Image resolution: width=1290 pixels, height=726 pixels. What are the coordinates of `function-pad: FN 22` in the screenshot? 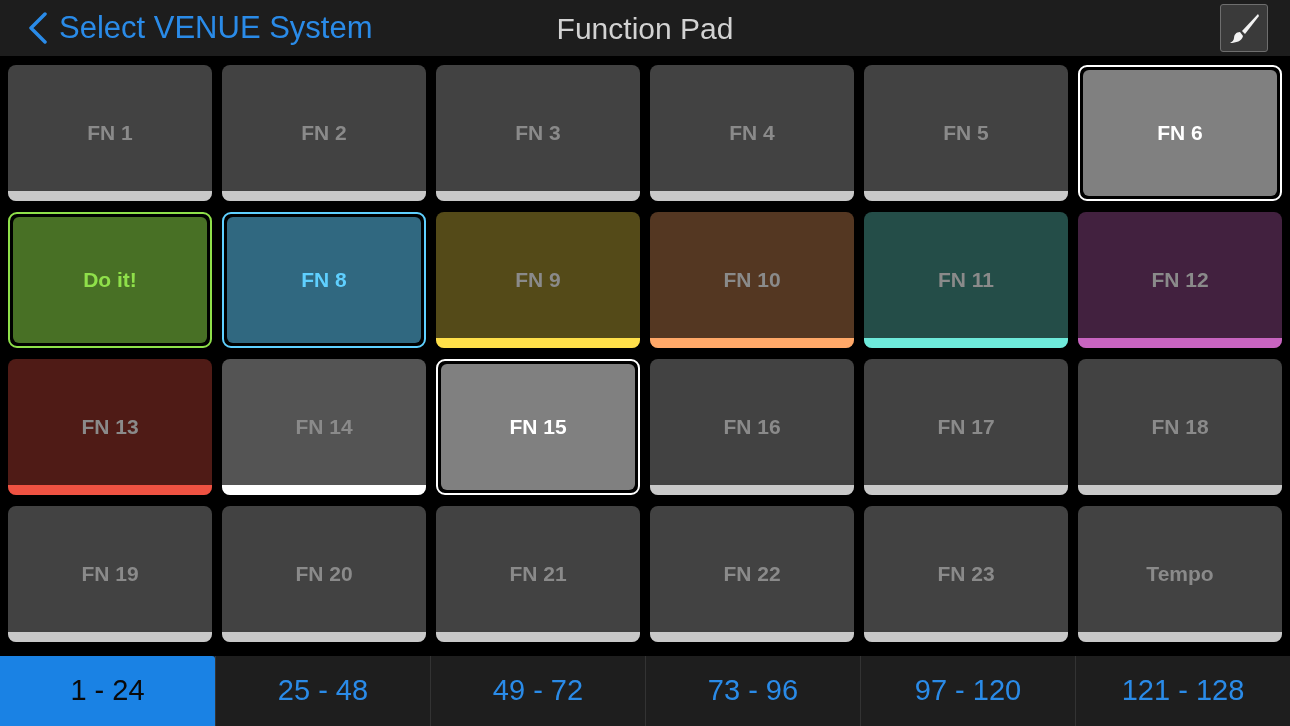 It's located at (752, 574).